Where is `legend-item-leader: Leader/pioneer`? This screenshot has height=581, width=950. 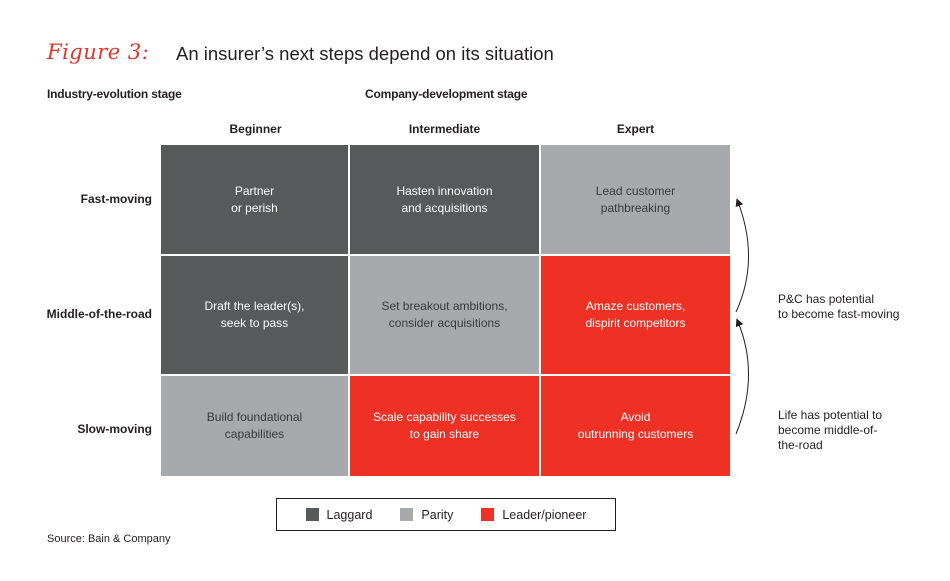
legend-item-leader: Leader/pioneer is located at coordinates (533, 515).